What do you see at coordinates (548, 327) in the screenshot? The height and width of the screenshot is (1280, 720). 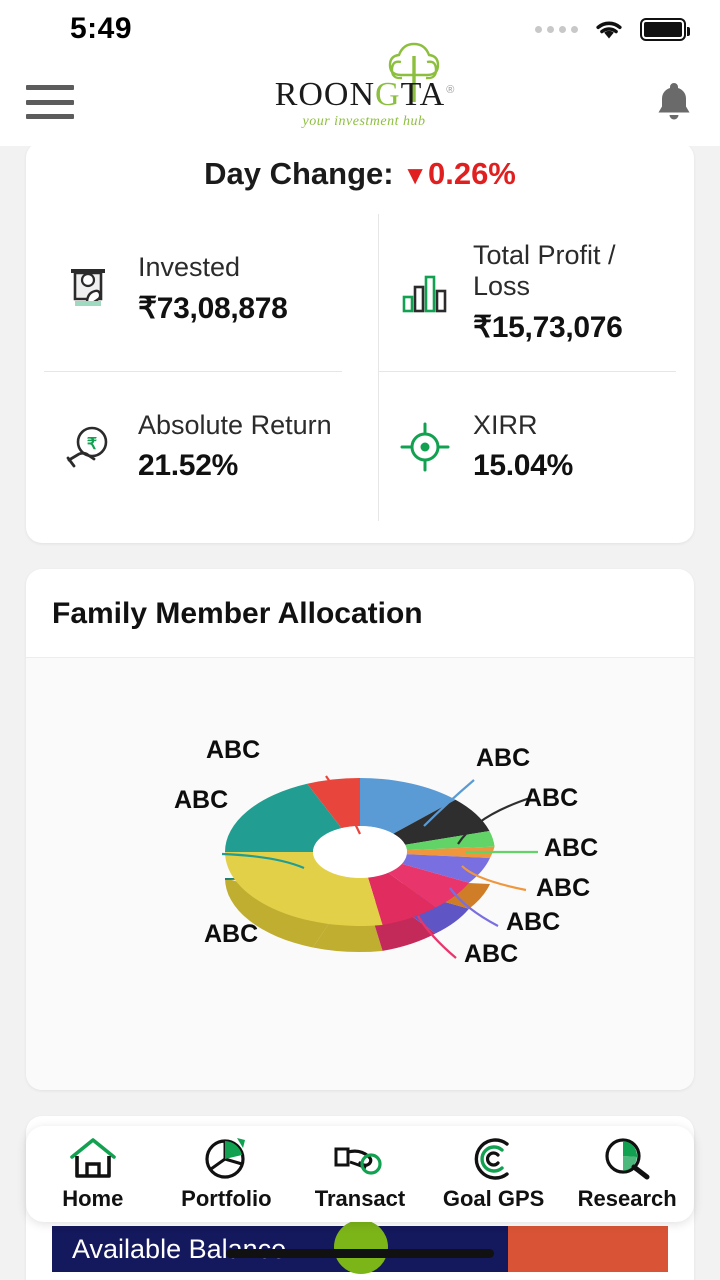 I see `metric-value: ₹15,73,076` at bounding box center [548, 327].